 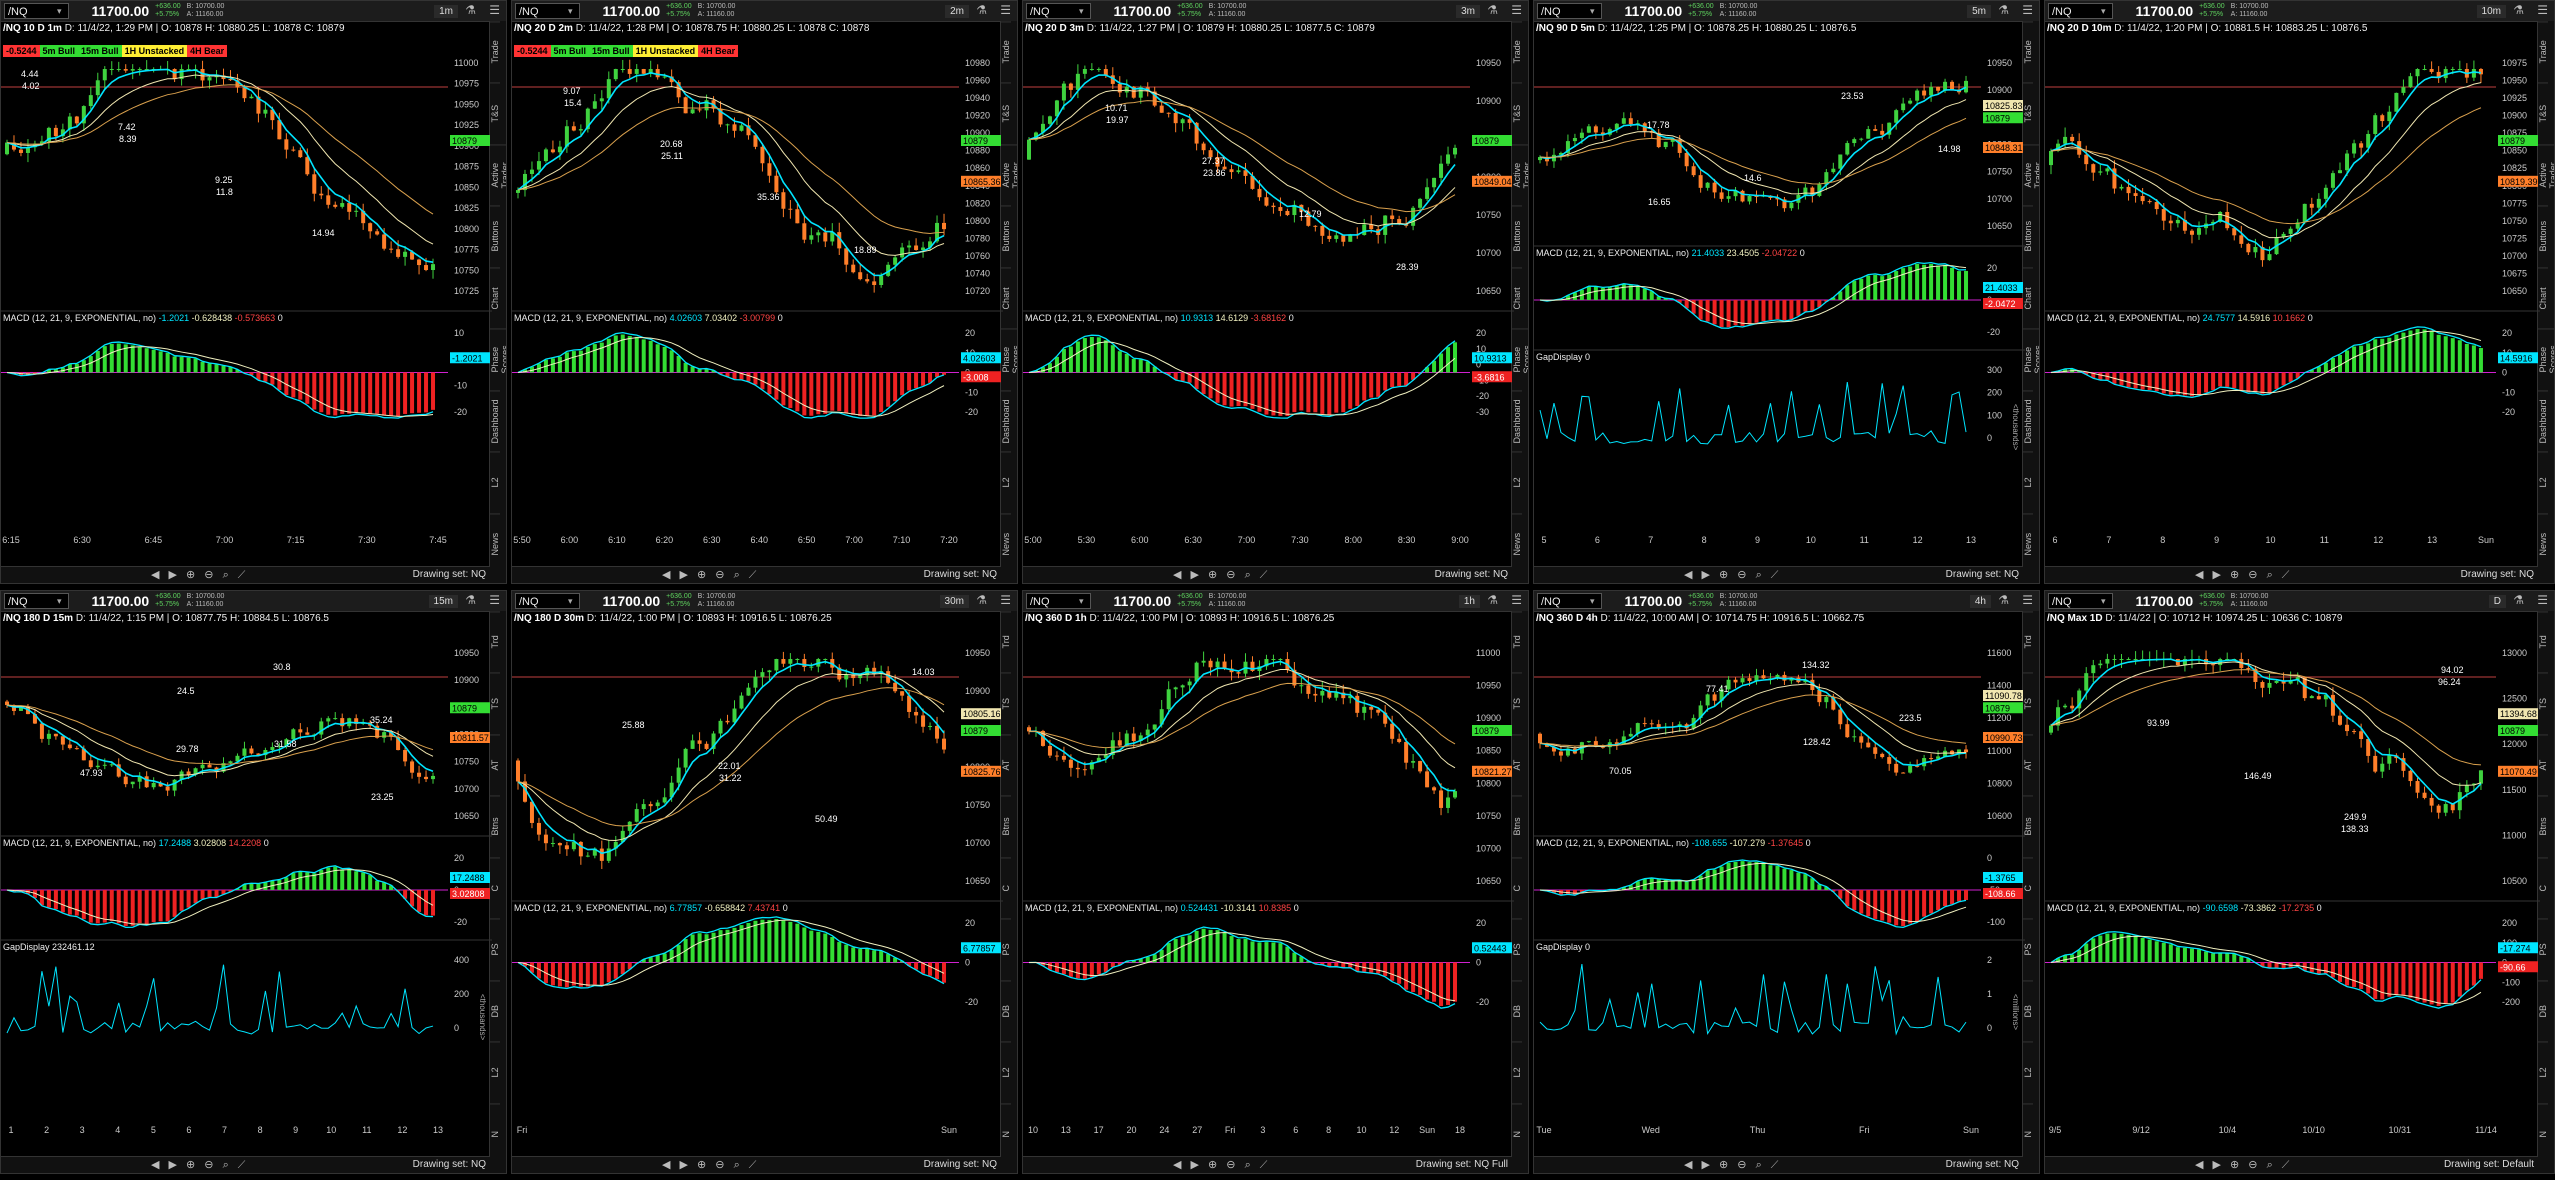 I want to click on timeframe-selector: 10m, so click(x=2491, y=11).